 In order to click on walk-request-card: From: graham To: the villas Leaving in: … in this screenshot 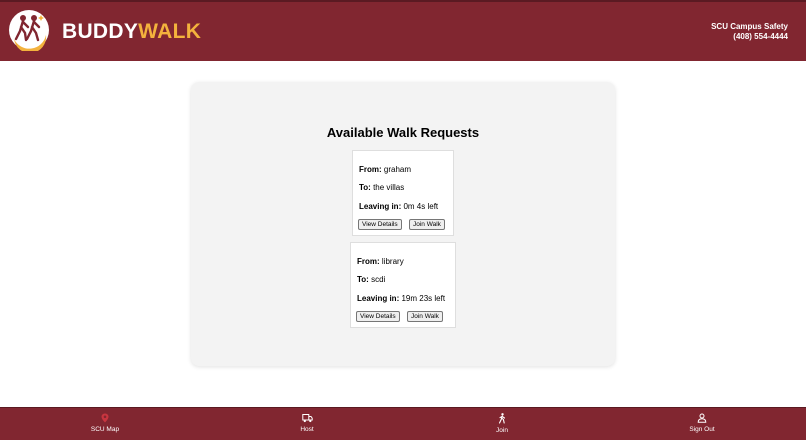, I will do `click(403, 193)`.